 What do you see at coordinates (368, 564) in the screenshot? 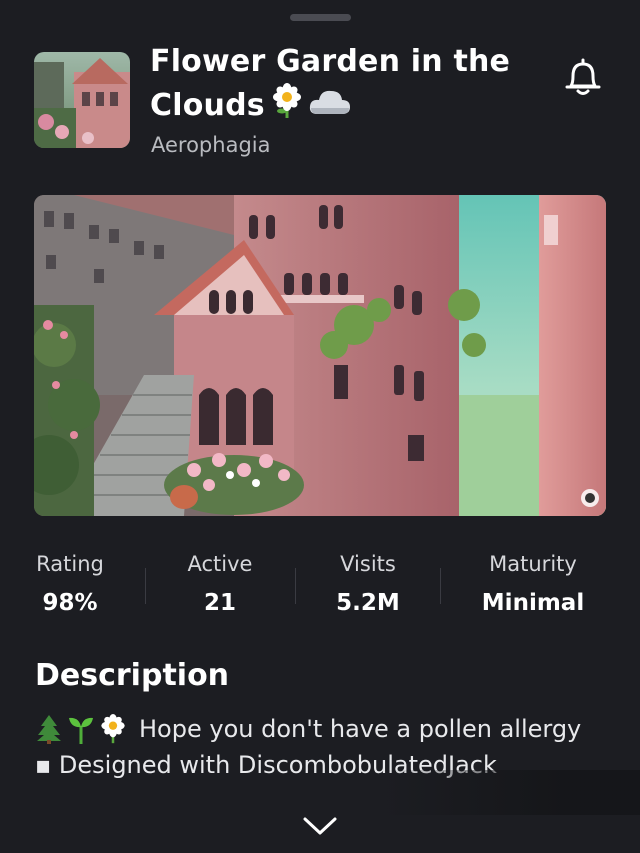
I see `stat-label-visits: Visits` at bounding box center [368, 564].